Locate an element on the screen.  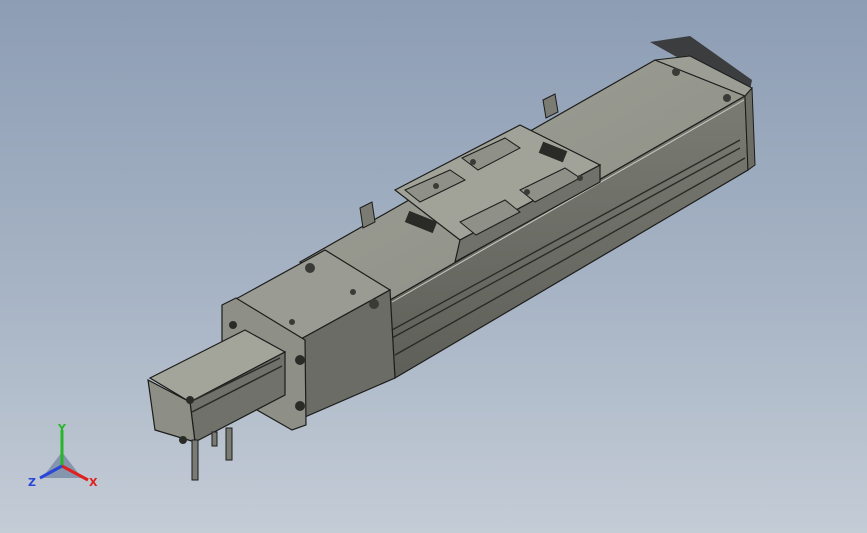
z-axis-label: Z is located at coordinates (32, 482).